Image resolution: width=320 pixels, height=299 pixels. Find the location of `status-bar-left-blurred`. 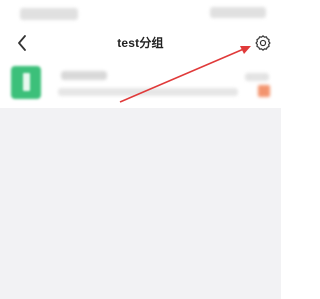

status-bar-left-blurred is located at coordinates (49, 14).